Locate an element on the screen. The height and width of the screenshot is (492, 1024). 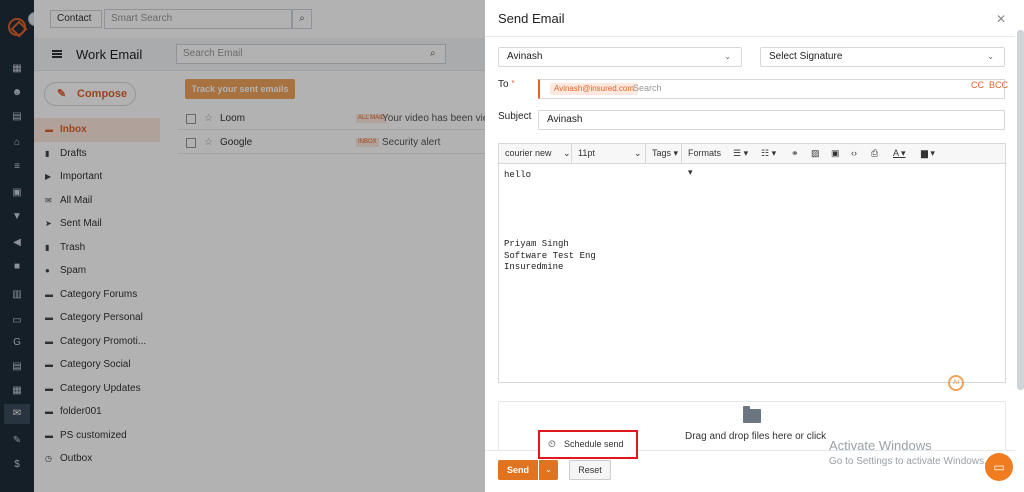
body-line: hello is located at coordinates (518, 175).